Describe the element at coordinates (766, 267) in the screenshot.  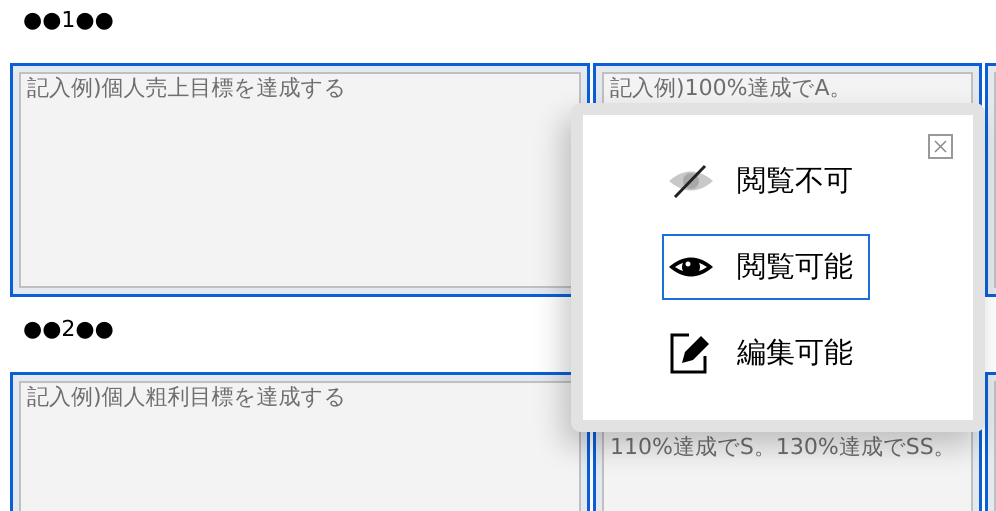
I see `permission-option: 閲覧可能` at that location.